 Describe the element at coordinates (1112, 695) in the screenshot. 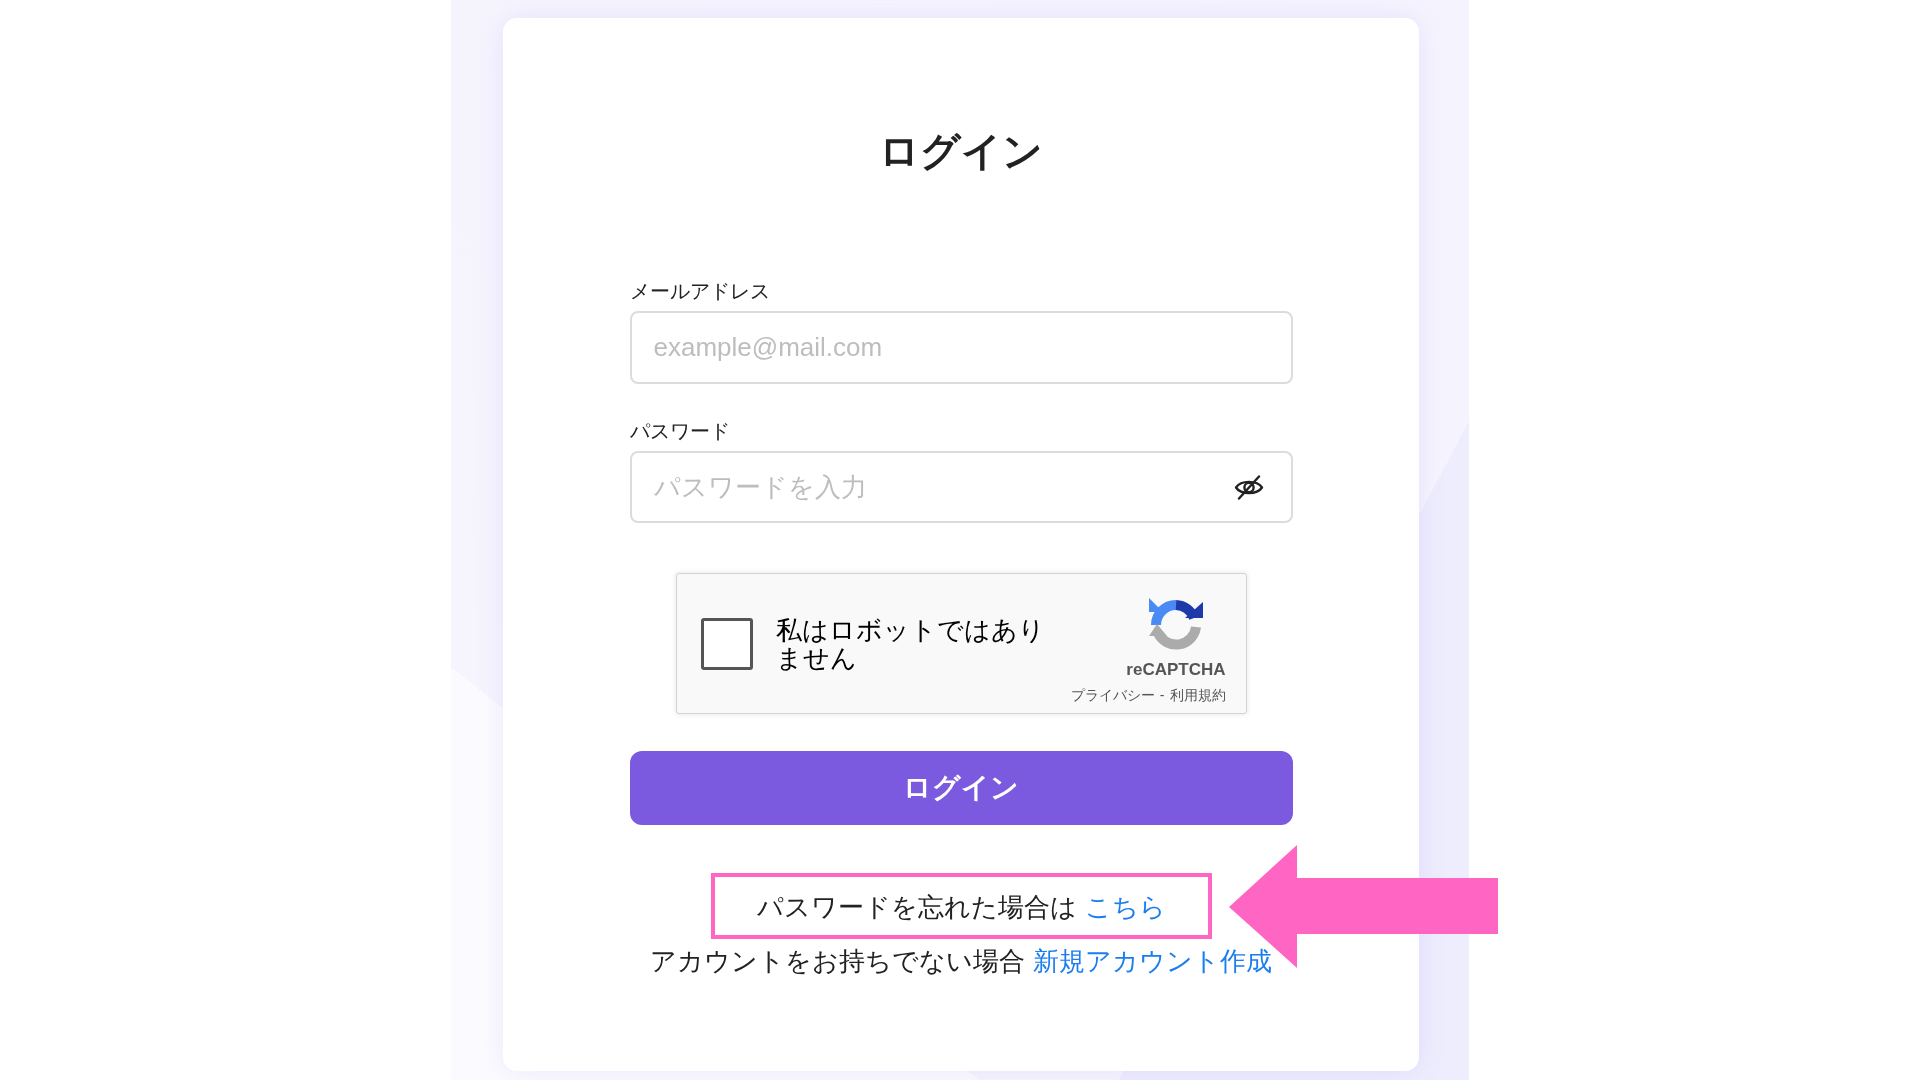

I see `privacy-link: プライバシー` at that location.